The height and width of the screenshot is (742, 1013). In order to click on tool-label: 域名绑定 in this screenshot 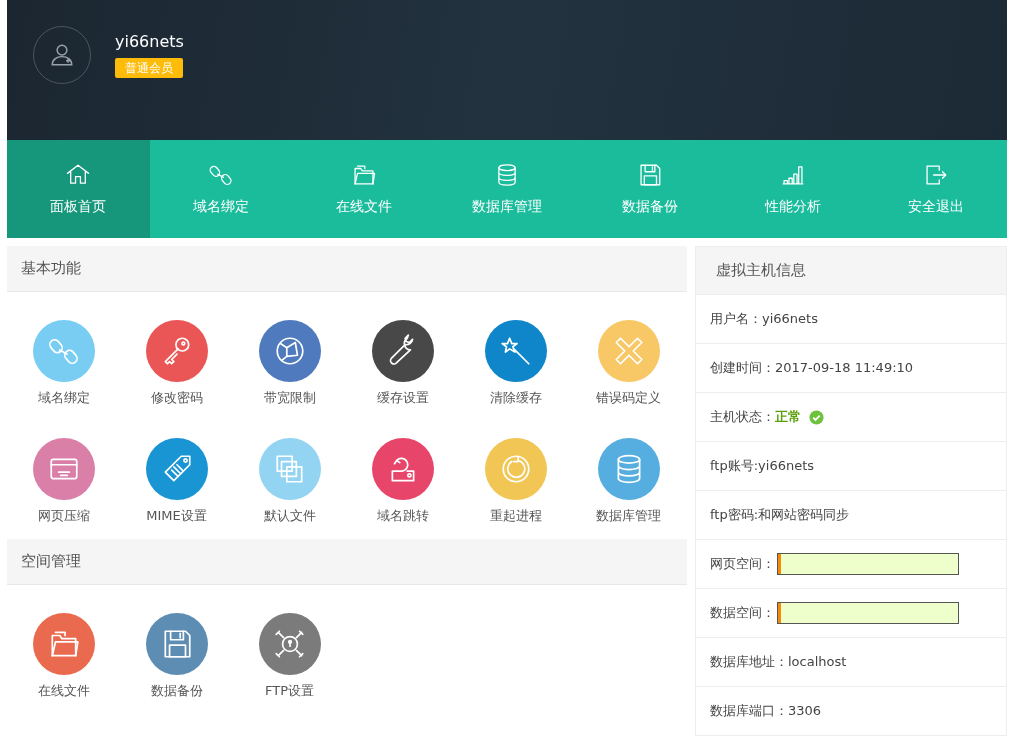, I will do `click(63, 398)`.